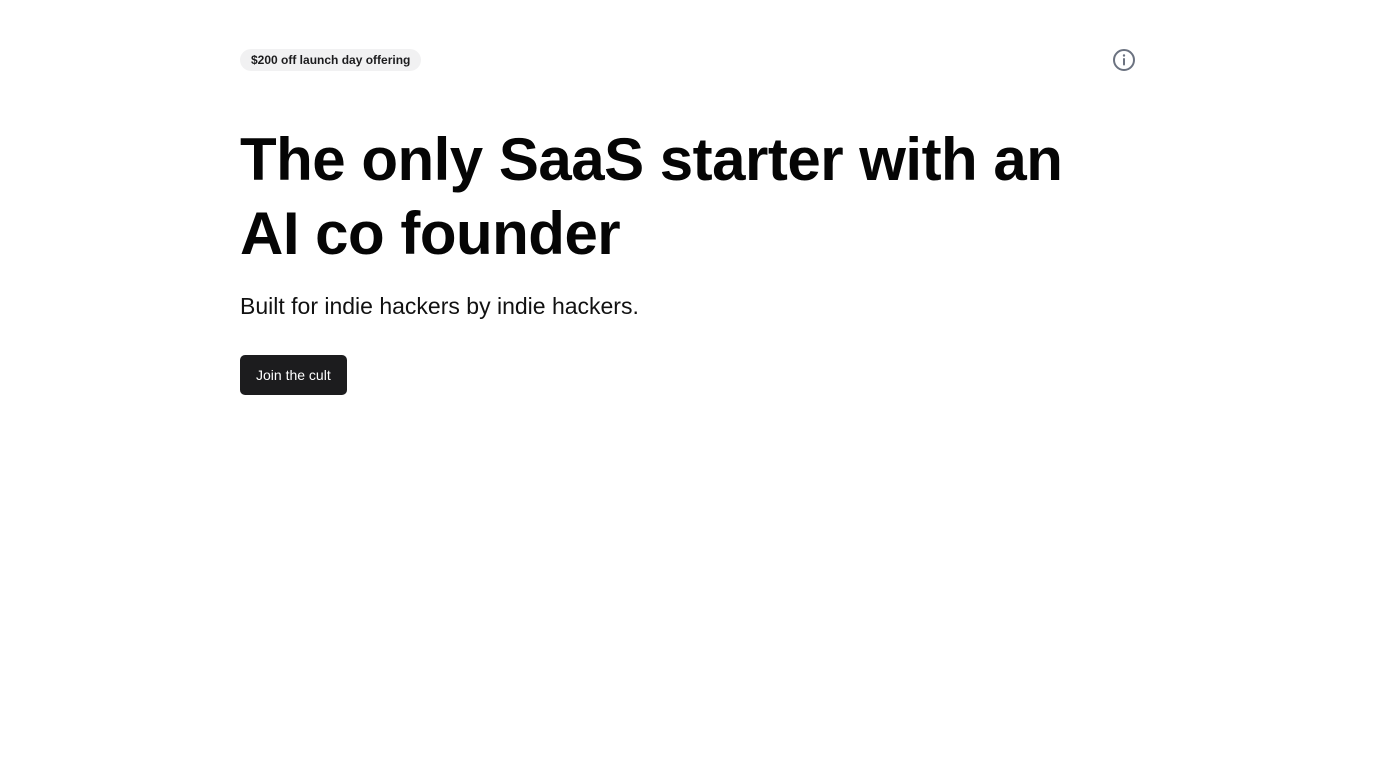 Image resolution: width=1376 pixels, height=768 pixels. What do you see at coordinates (651, 159) in the screenshot?
I see `headline-line-1: The only SaaS starter with an` at bounding box center [651, 159].